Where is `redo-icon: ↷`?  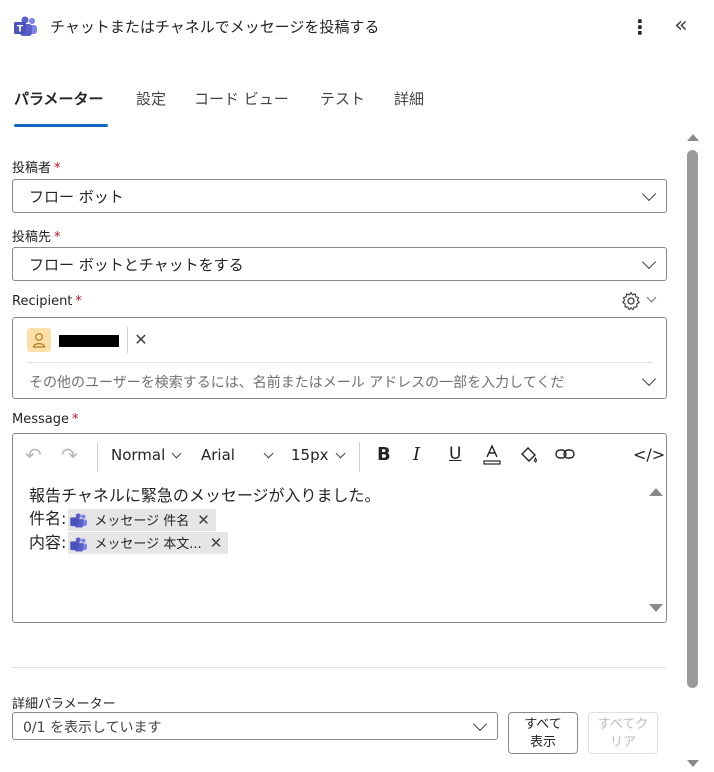 redo-icon: ↷ is located at coordinates (69, 455).